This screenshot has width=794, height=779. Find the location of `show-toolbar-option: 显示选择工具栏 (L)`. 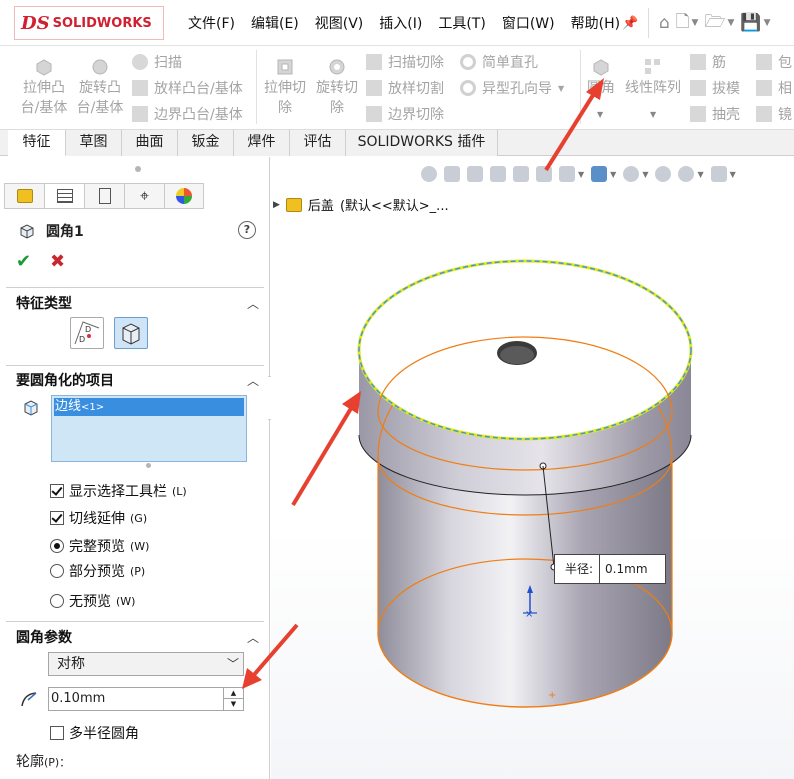

show-toolbar-option: 显示选择工具栏 (L) is located at coordinates (118, 491).